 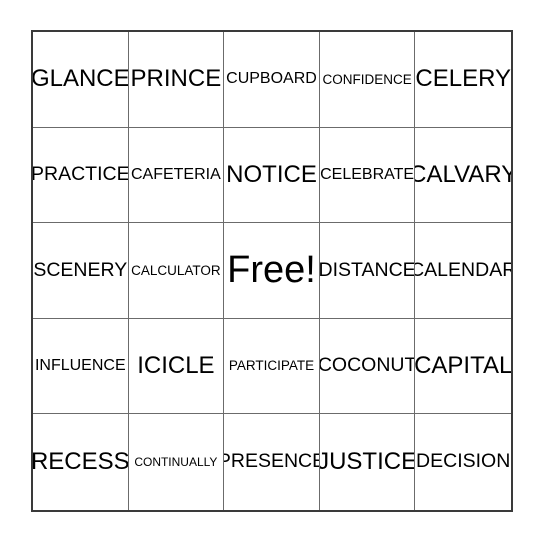 I want to click on bingo-cell: CALVARY, so click(x=463, y=175).